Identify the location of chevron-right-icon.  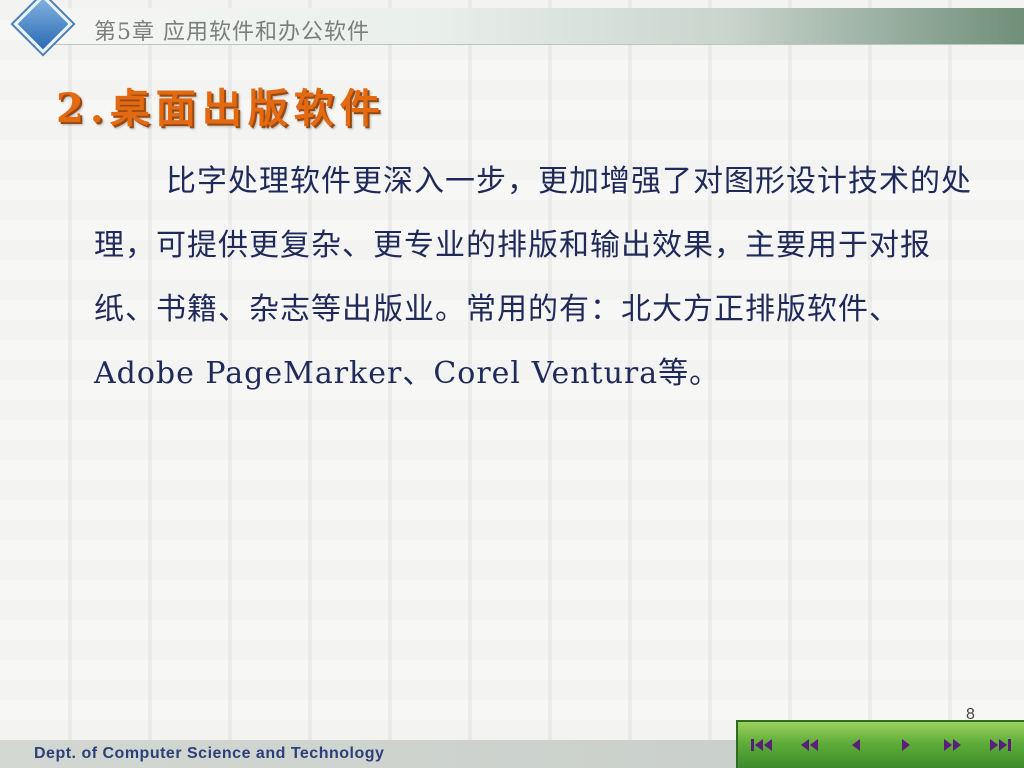
(906, 745).